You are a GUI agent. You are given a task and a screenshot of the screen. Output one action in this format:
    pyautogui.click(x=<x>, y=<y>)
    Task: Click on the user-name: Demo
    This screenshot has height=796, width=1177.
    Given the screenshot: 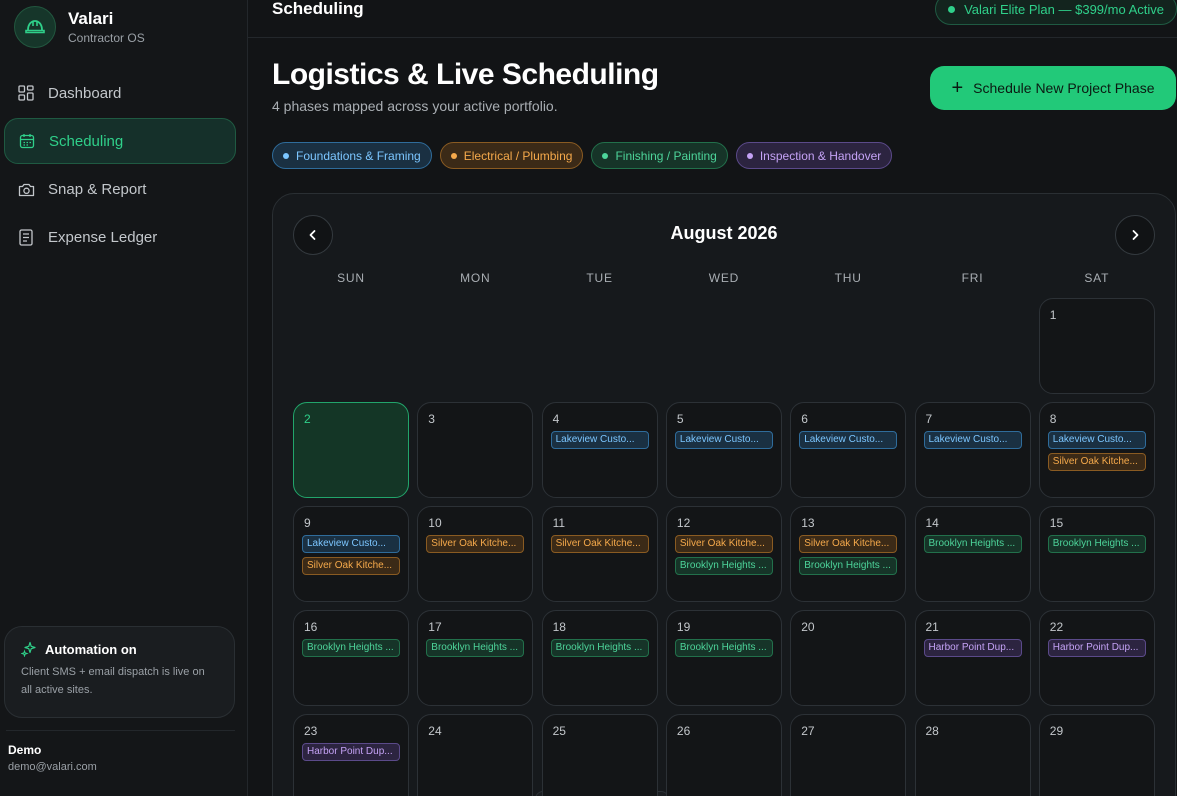 What is the action you would take?
    pyautogui.click(x=25, y=750)
    